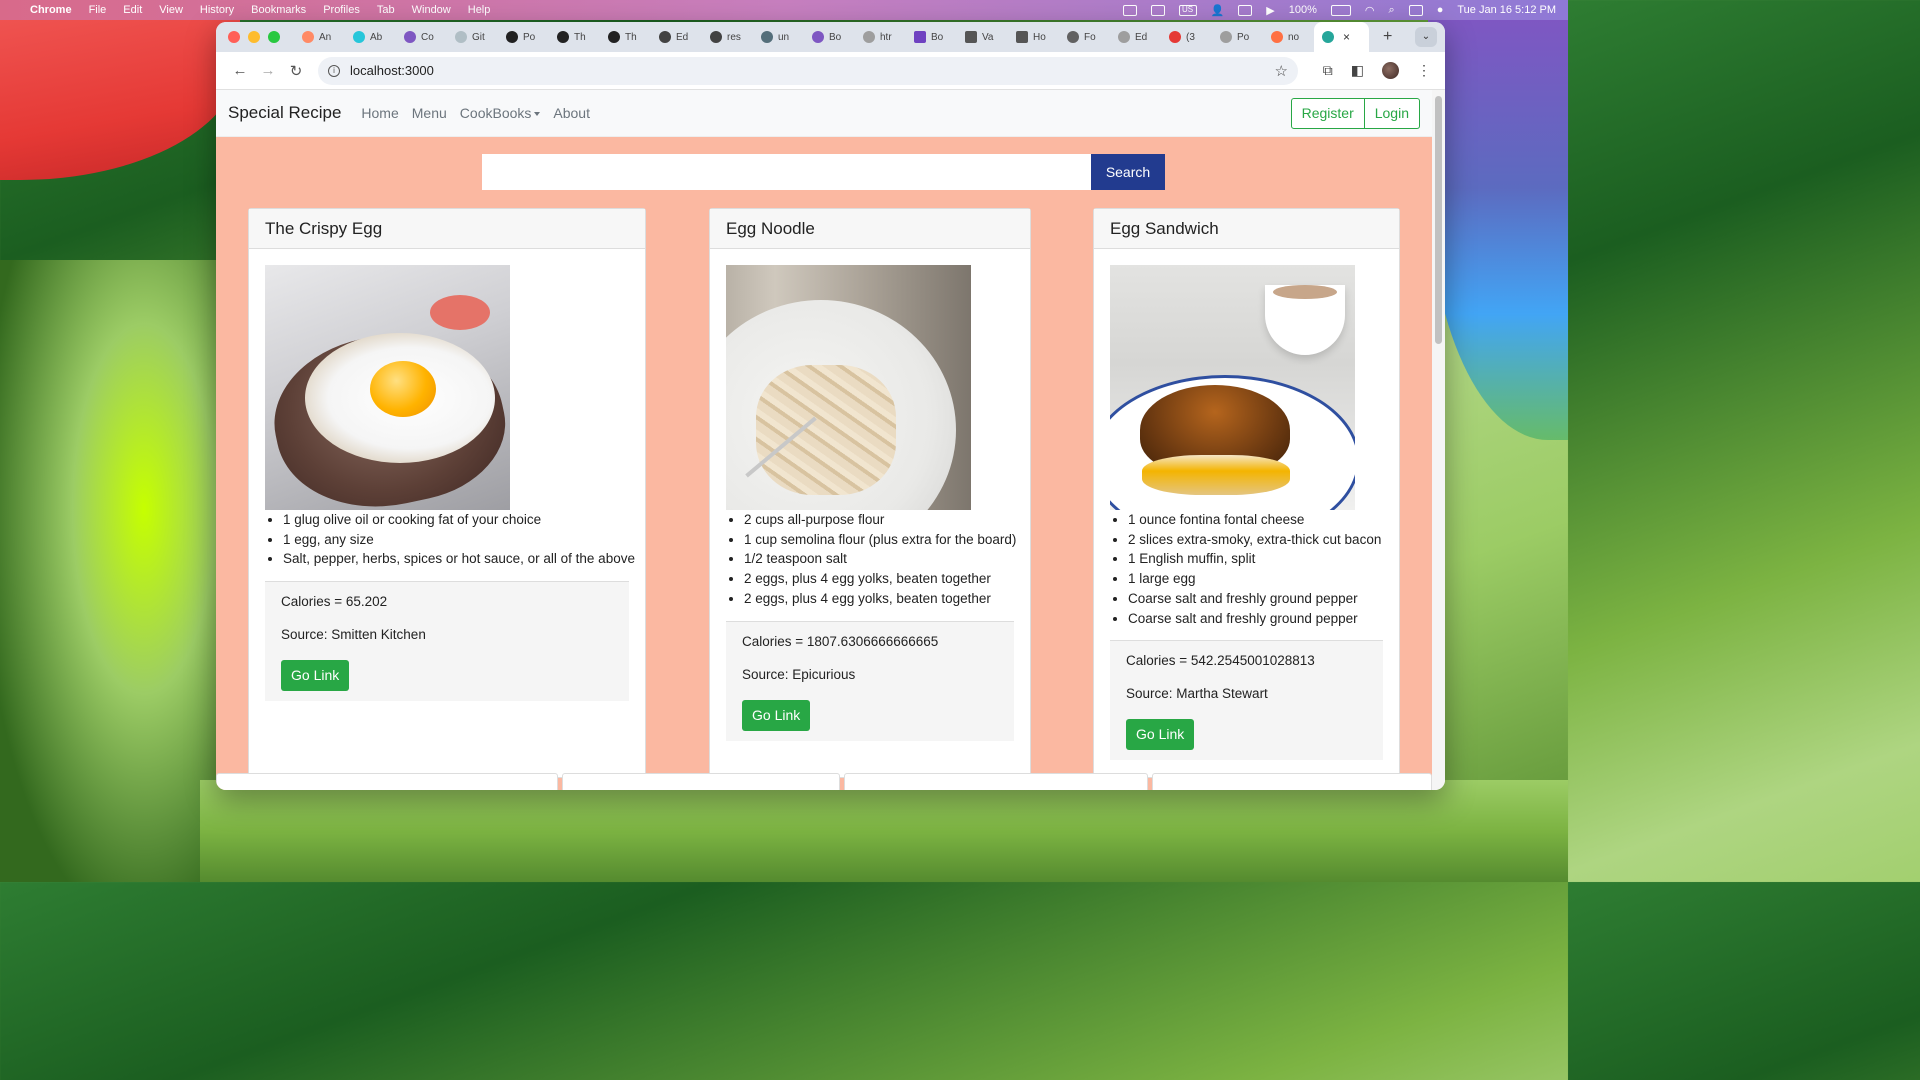  I want to click on menu-window: Window, so click(431, 10).